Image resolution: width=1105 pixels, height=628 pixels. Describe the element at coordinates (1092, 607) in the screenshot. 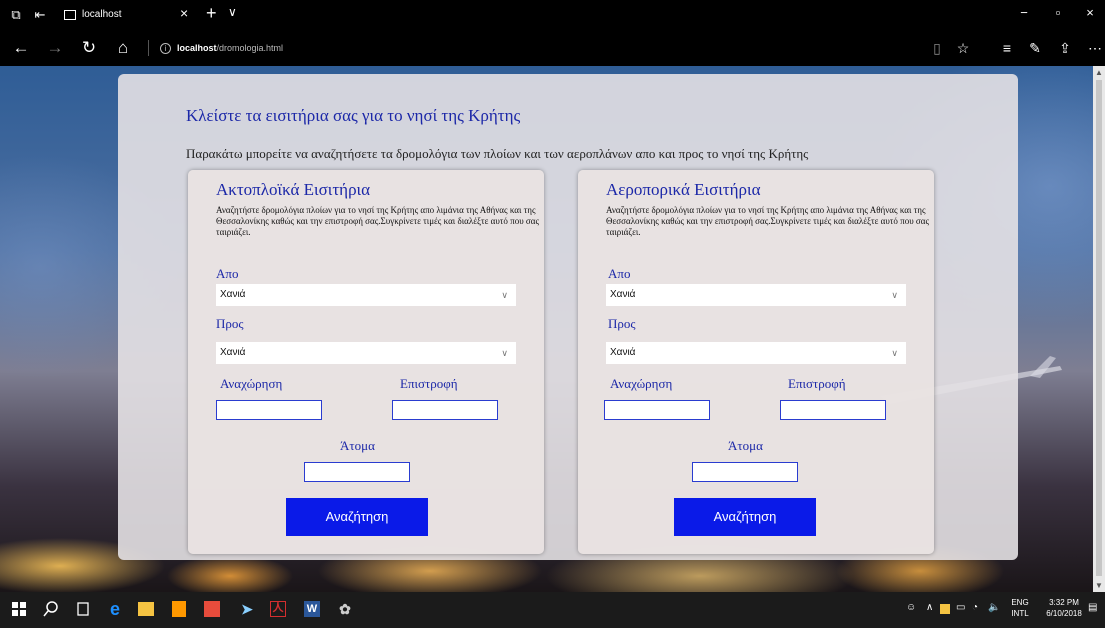

I see `action-center-icon: ▤` at that location.